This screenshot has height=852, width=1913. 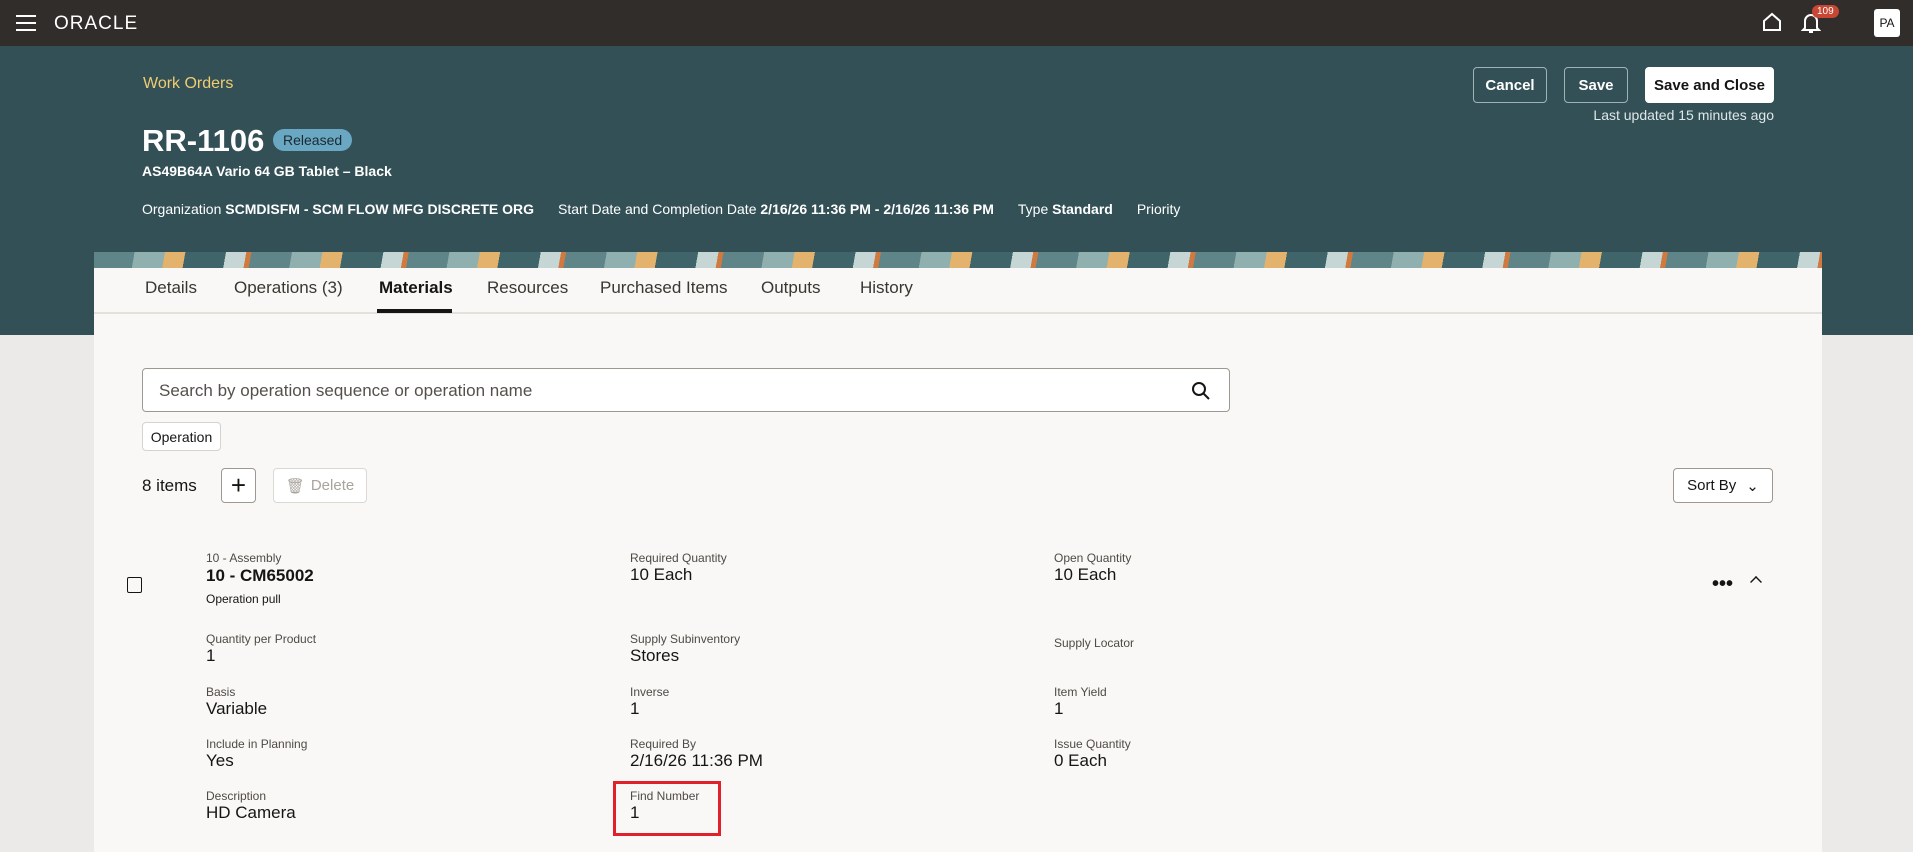 What do you see at coordinates (1065, 209) in the screenshot?
I see `meta-type: Type Standard` at bounding box center [1065, 209].